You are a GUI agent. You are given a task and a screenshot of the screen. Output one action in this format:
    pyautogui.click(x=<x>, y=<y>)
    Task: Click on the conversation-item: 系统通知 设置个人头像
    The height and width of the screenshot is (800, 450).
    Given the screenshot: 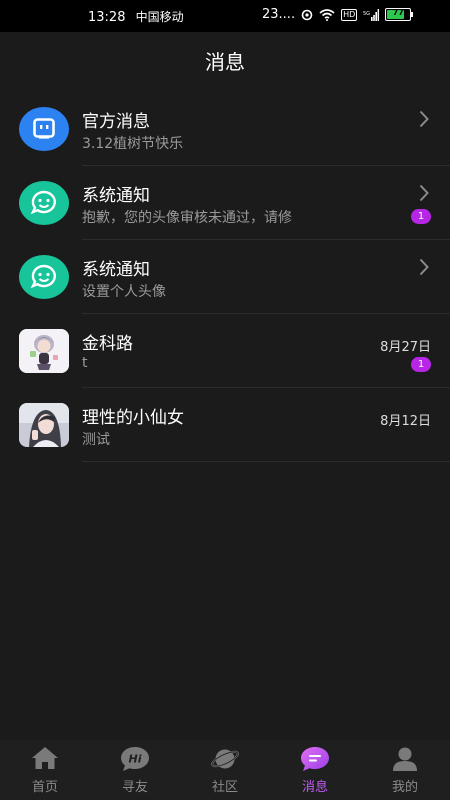 What is the action you would take?
    pyautogui.click(x=225, y=277)
    